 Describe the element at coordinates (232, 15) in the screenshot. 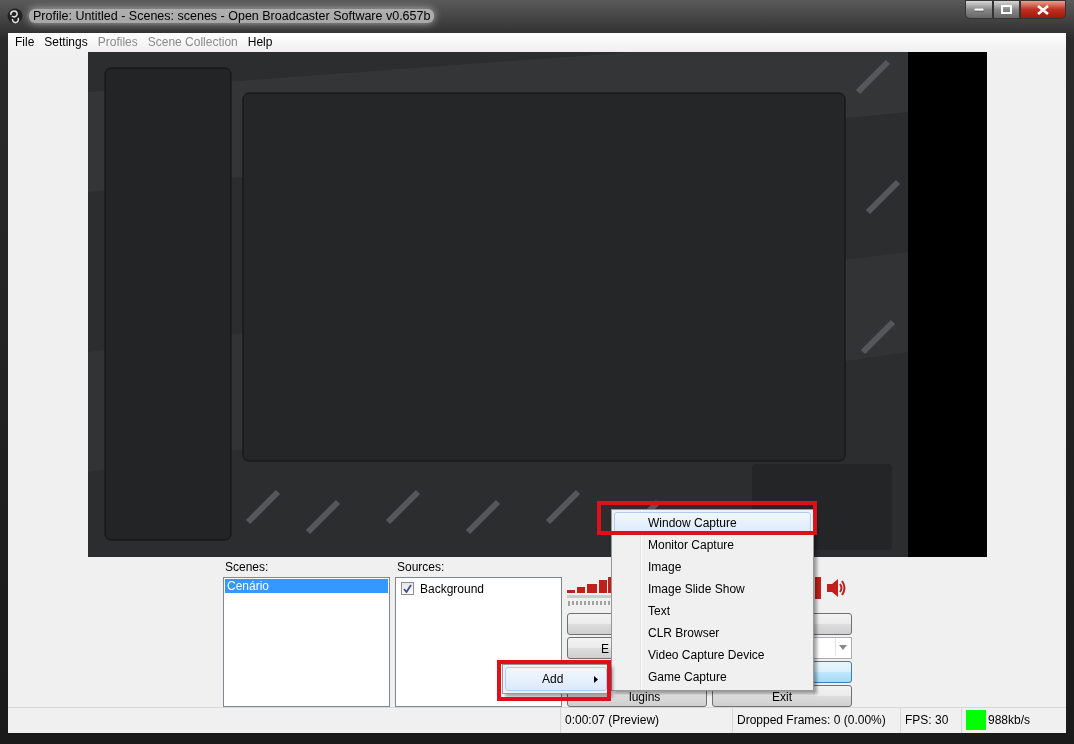

I see `window-title: Profile: Untitled - Scenes: scenes - Open Broadcaster Software v0.657b` at that location.